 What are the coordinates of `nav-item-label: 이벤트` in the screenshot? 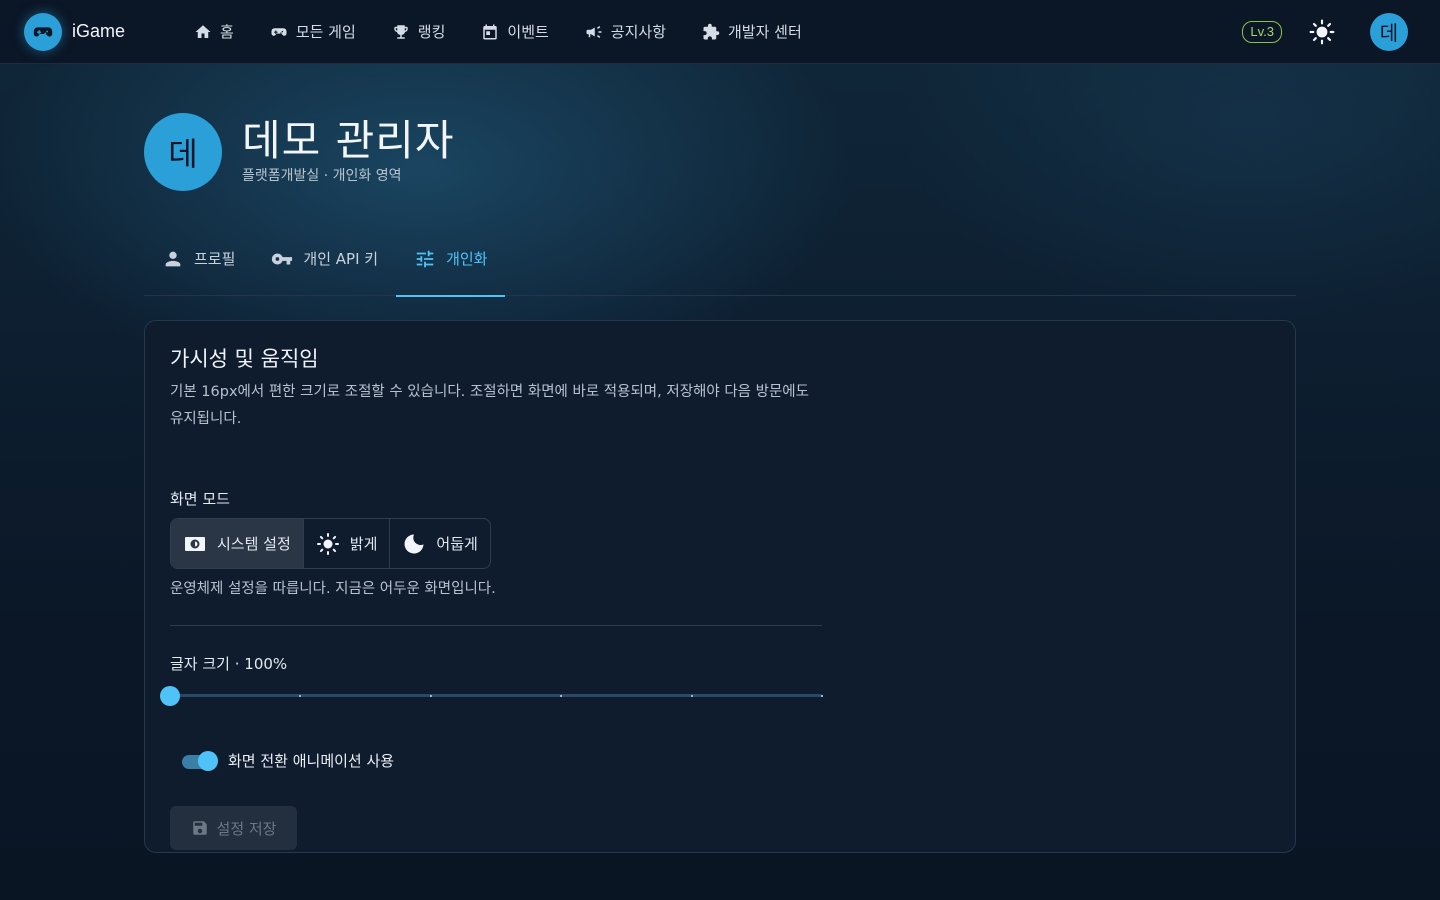 It's located at (528, 32).